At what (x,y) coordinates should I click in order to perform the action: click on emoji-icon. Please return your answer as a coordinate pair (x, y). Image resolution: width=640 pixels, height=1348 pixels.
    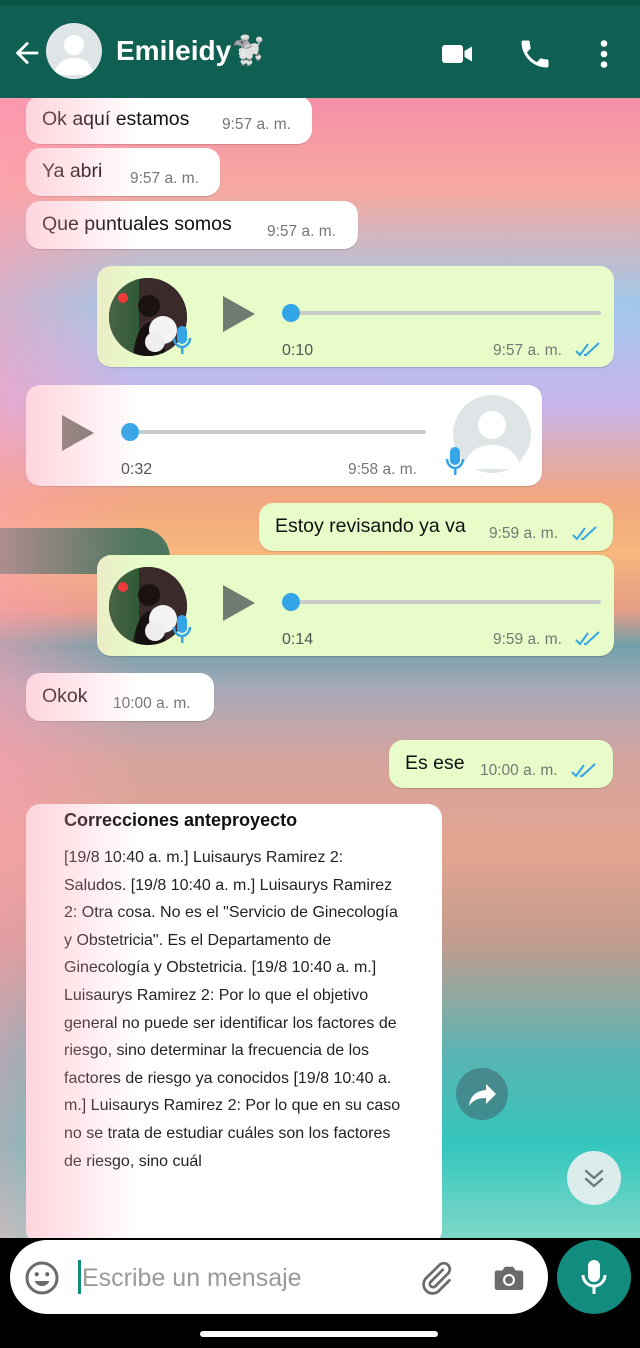
    Looking at the image, I should click on (42, 1278).